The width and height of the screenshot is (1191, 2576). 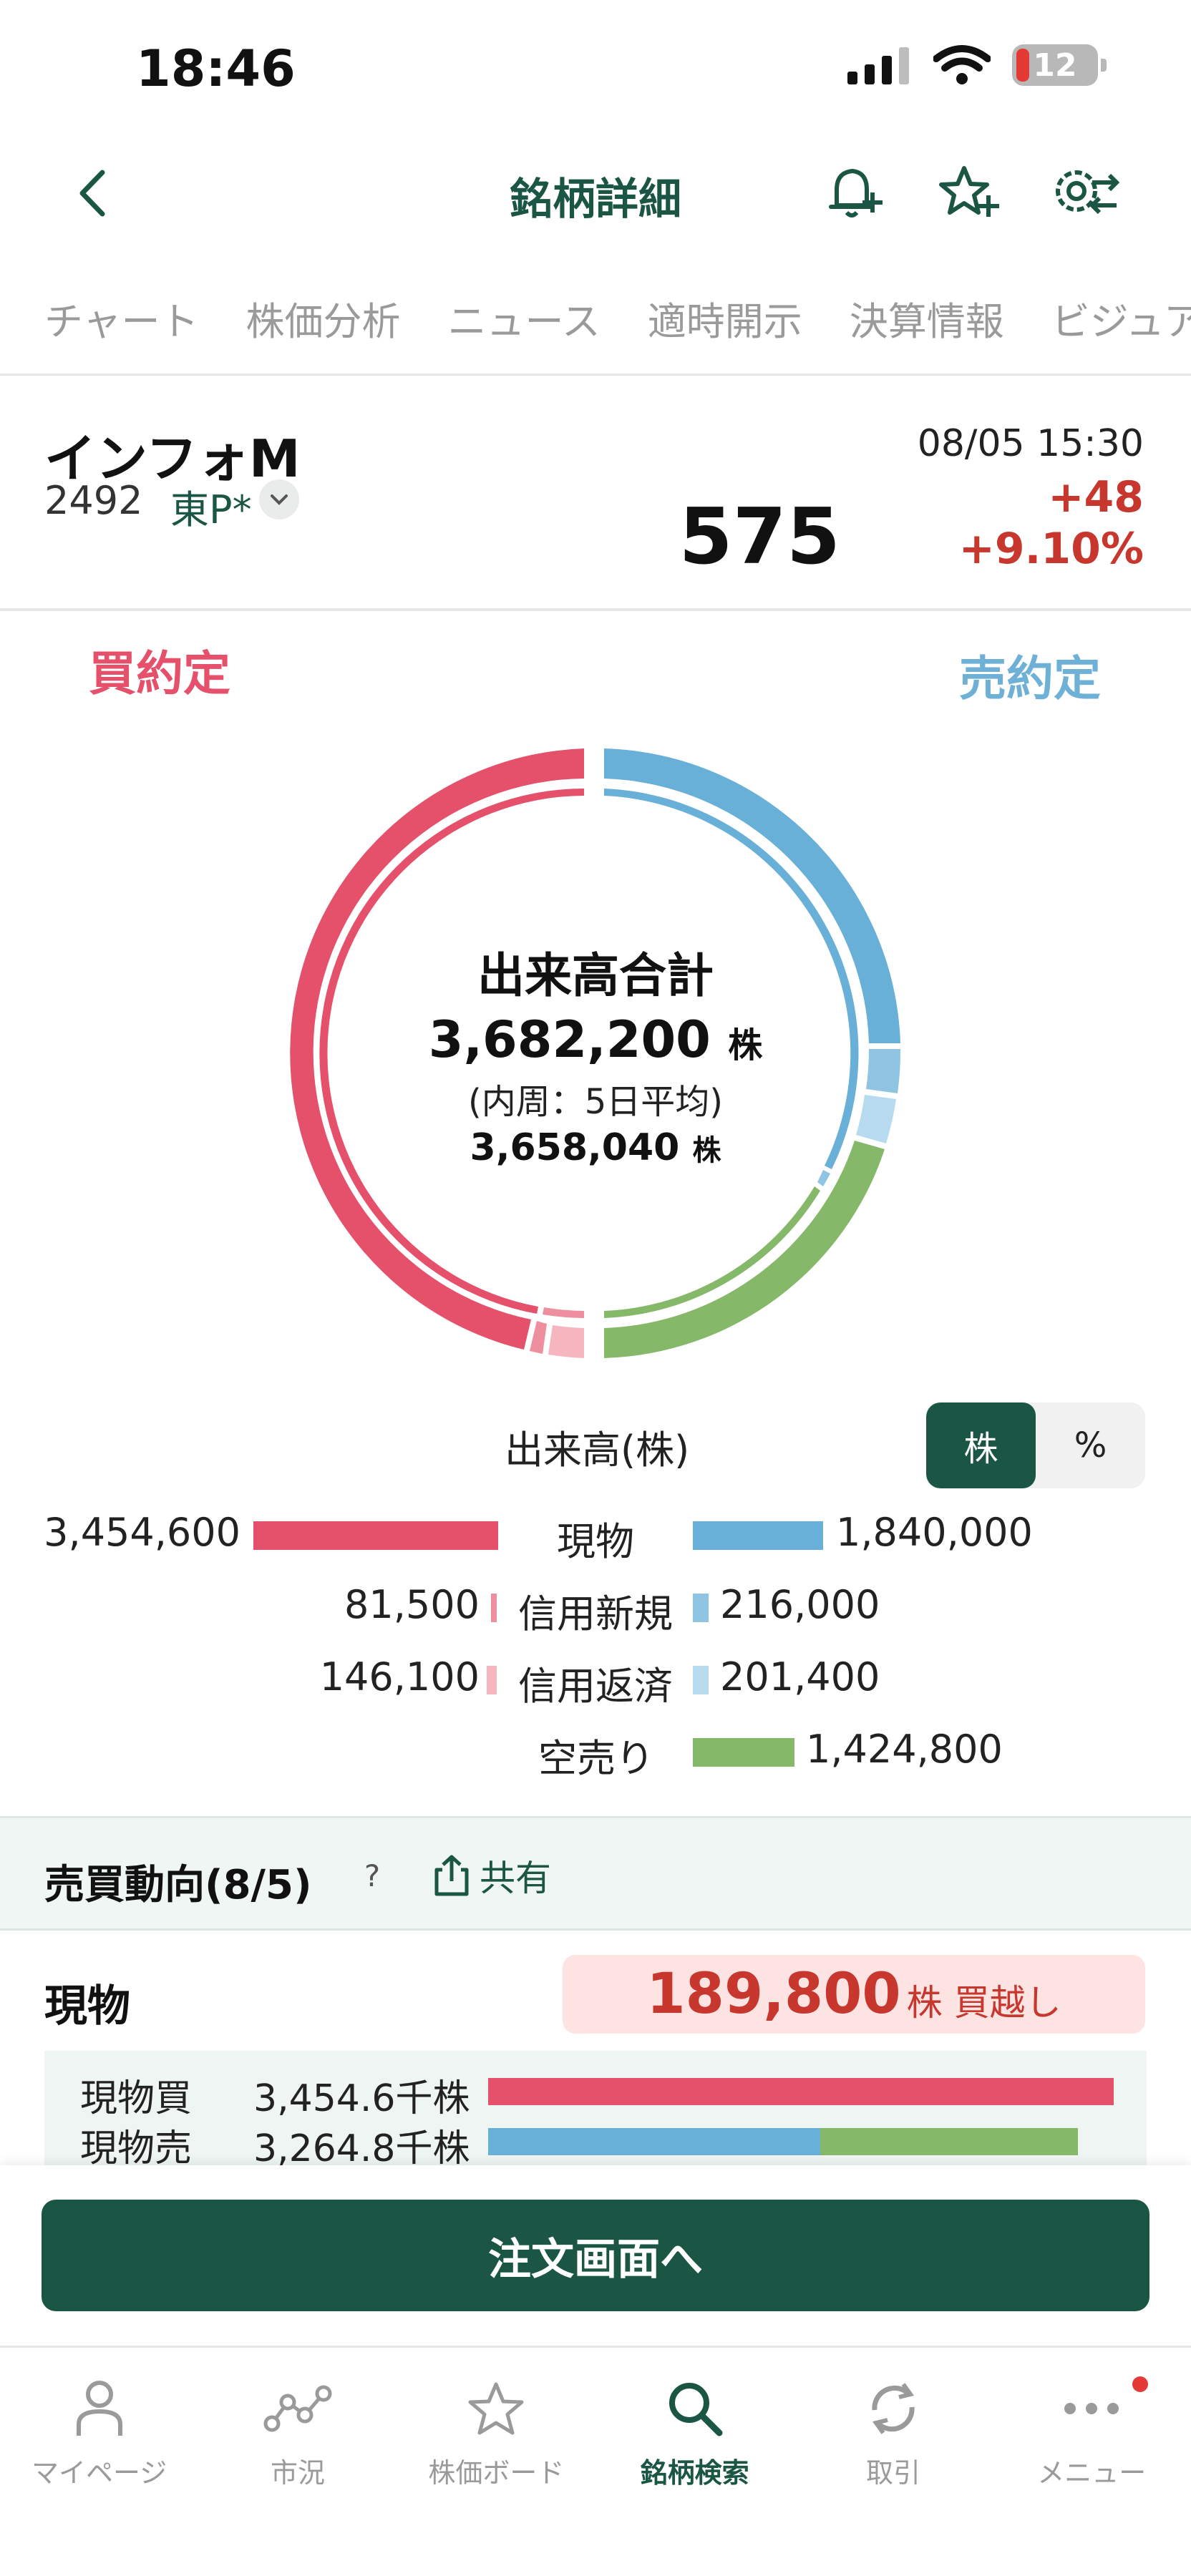 I want to click on spot-volume-card: 現物買 3,454.6千株 現物売 3,264.8千株, so click(x=595, y=2108).